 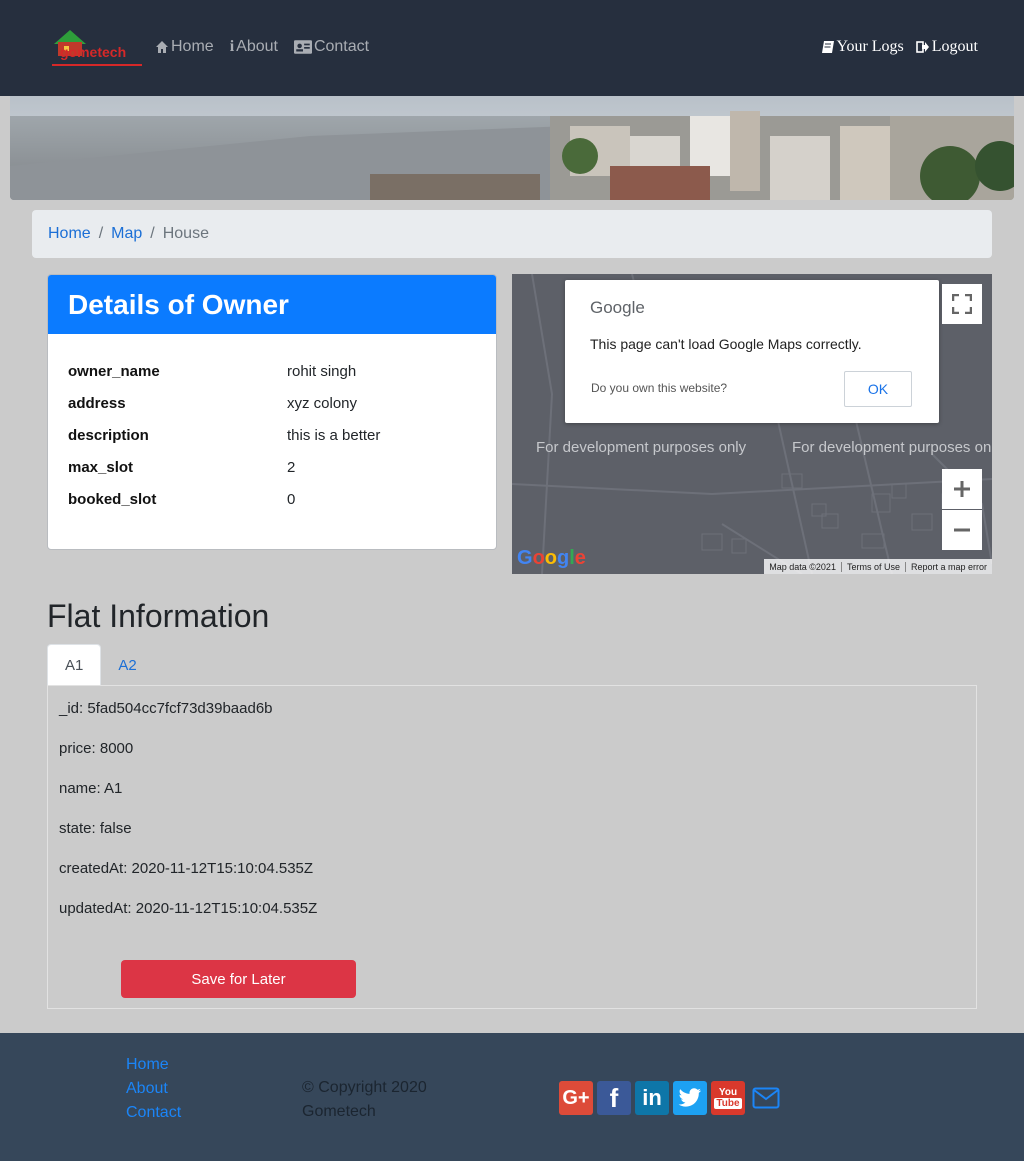 I want to click on footer-link-about: About, so click(x=153, y=1089).